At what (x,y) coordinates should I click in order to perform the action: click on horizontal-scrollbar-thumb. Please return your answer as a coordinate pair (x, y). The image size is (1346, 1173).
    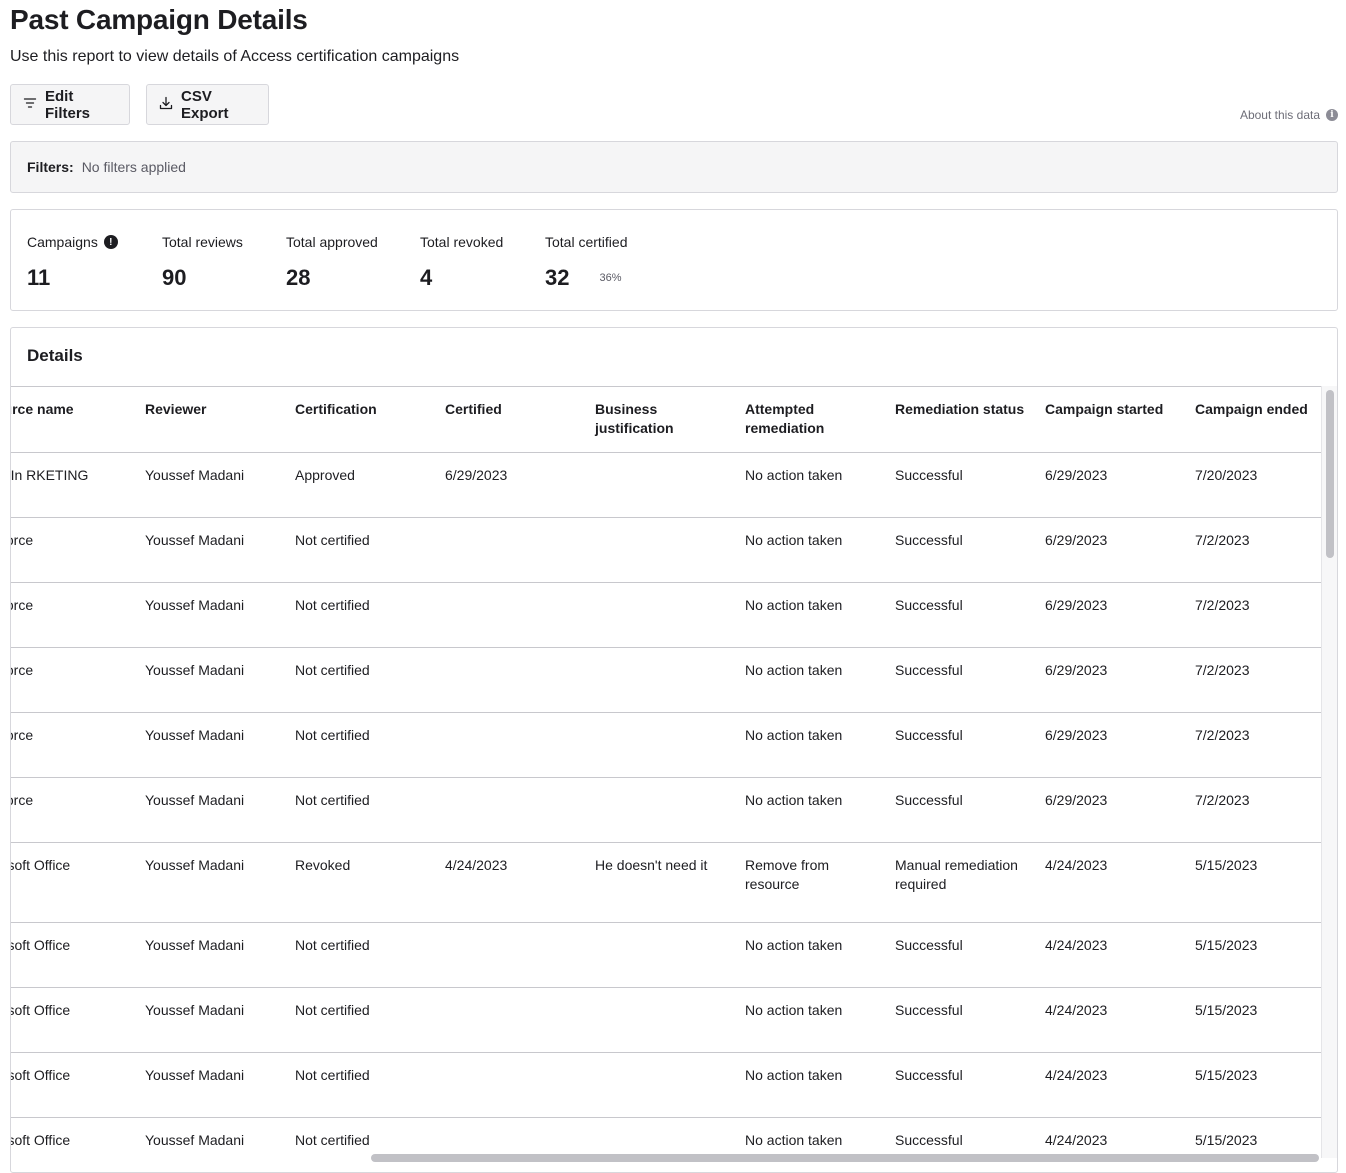
    Looking at the image, I should click on (845, 1158).